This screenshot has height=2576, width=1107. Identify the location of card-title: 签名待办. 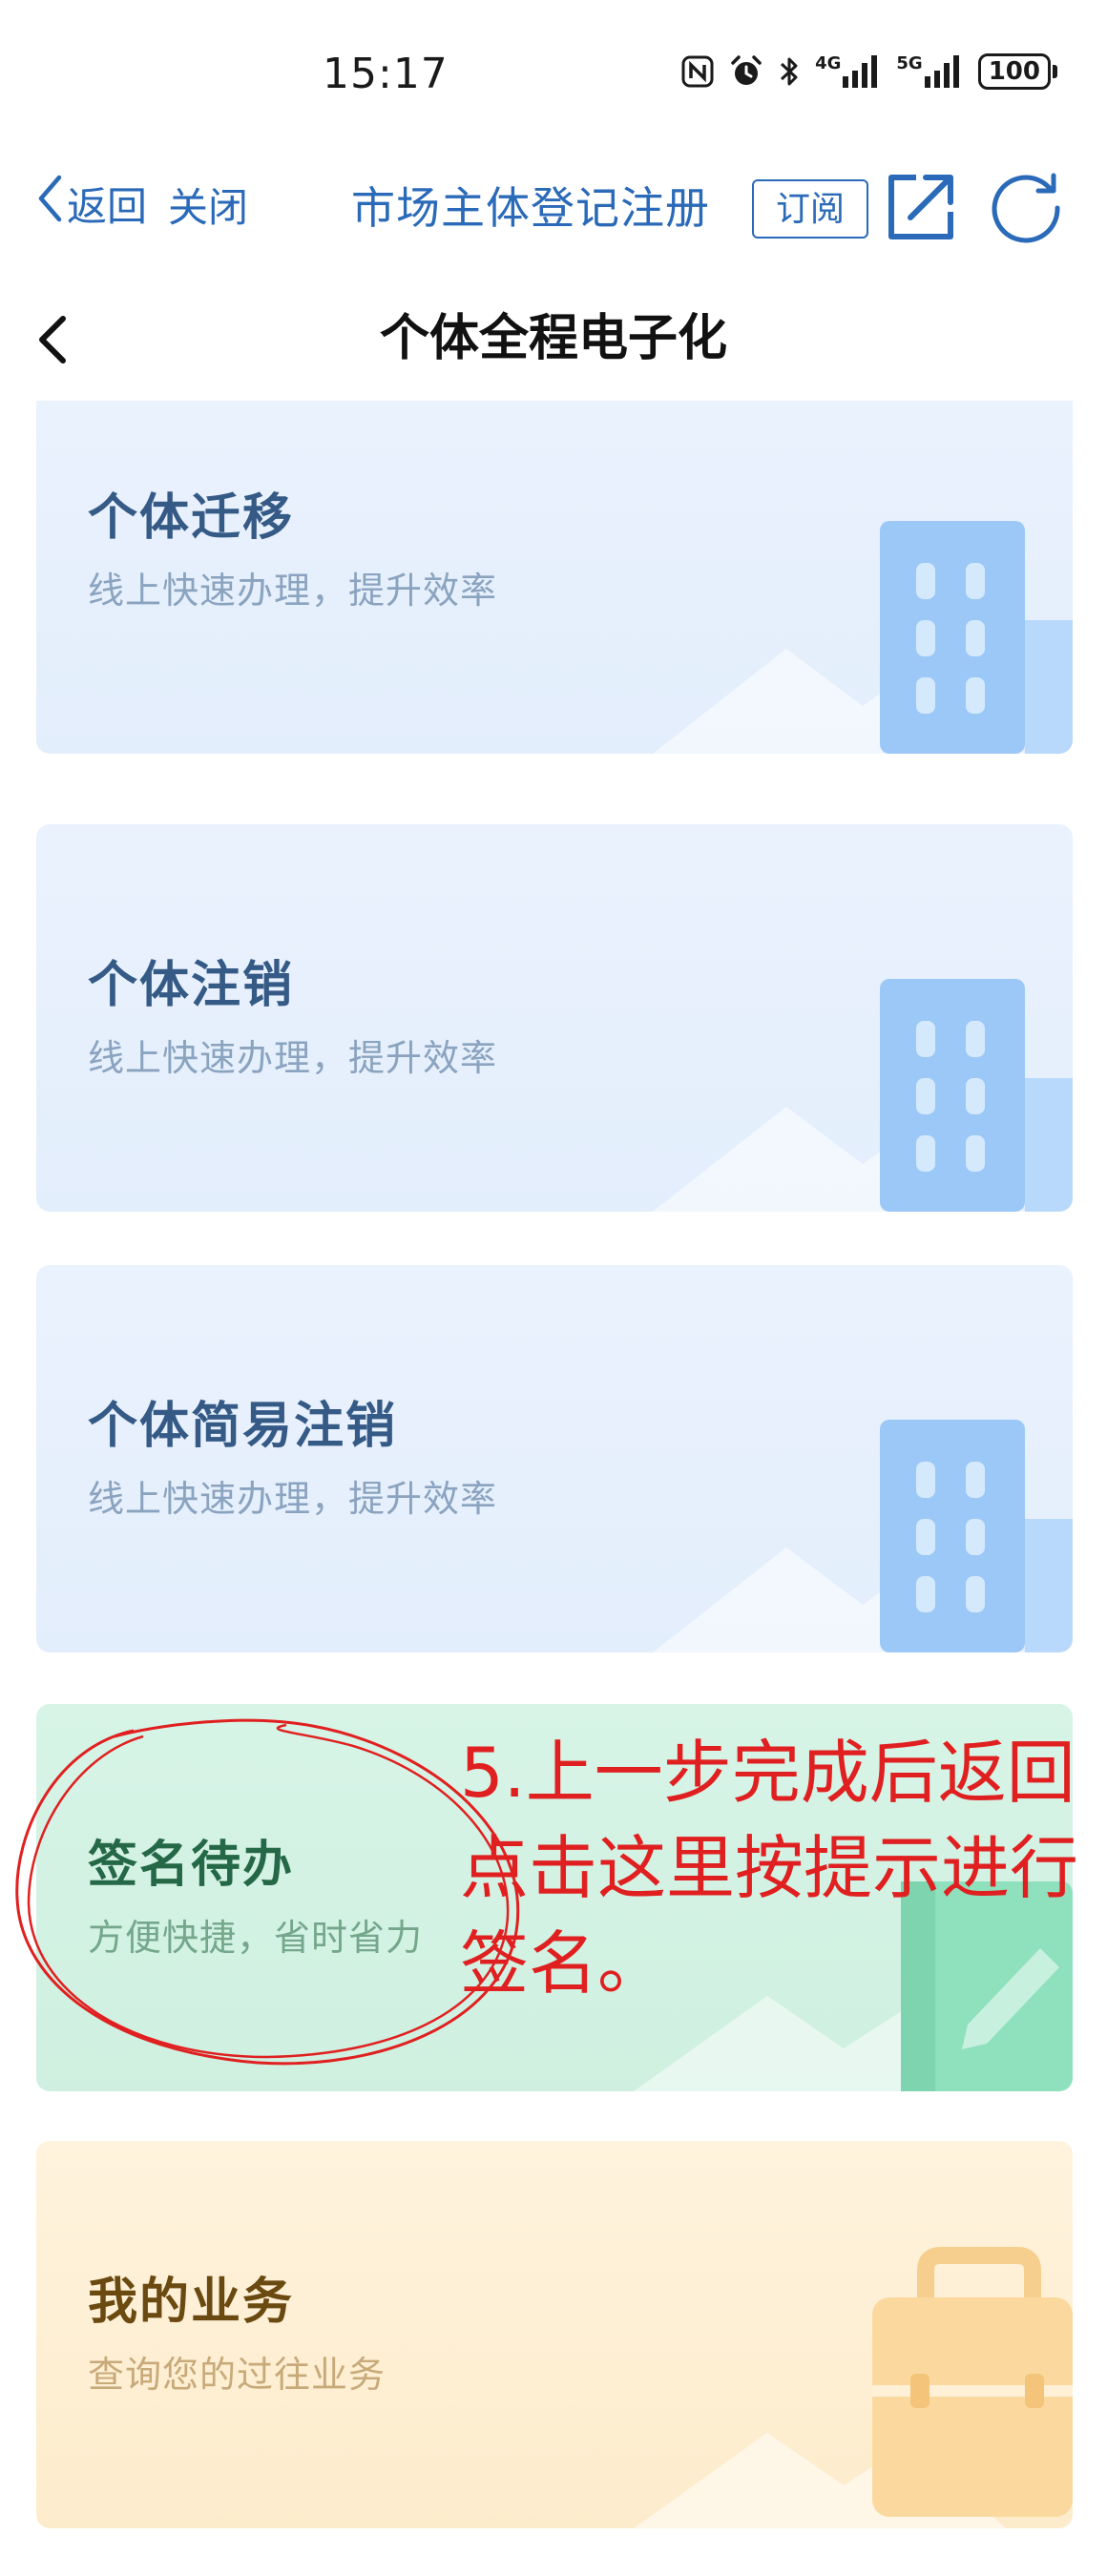
(192, 1865).